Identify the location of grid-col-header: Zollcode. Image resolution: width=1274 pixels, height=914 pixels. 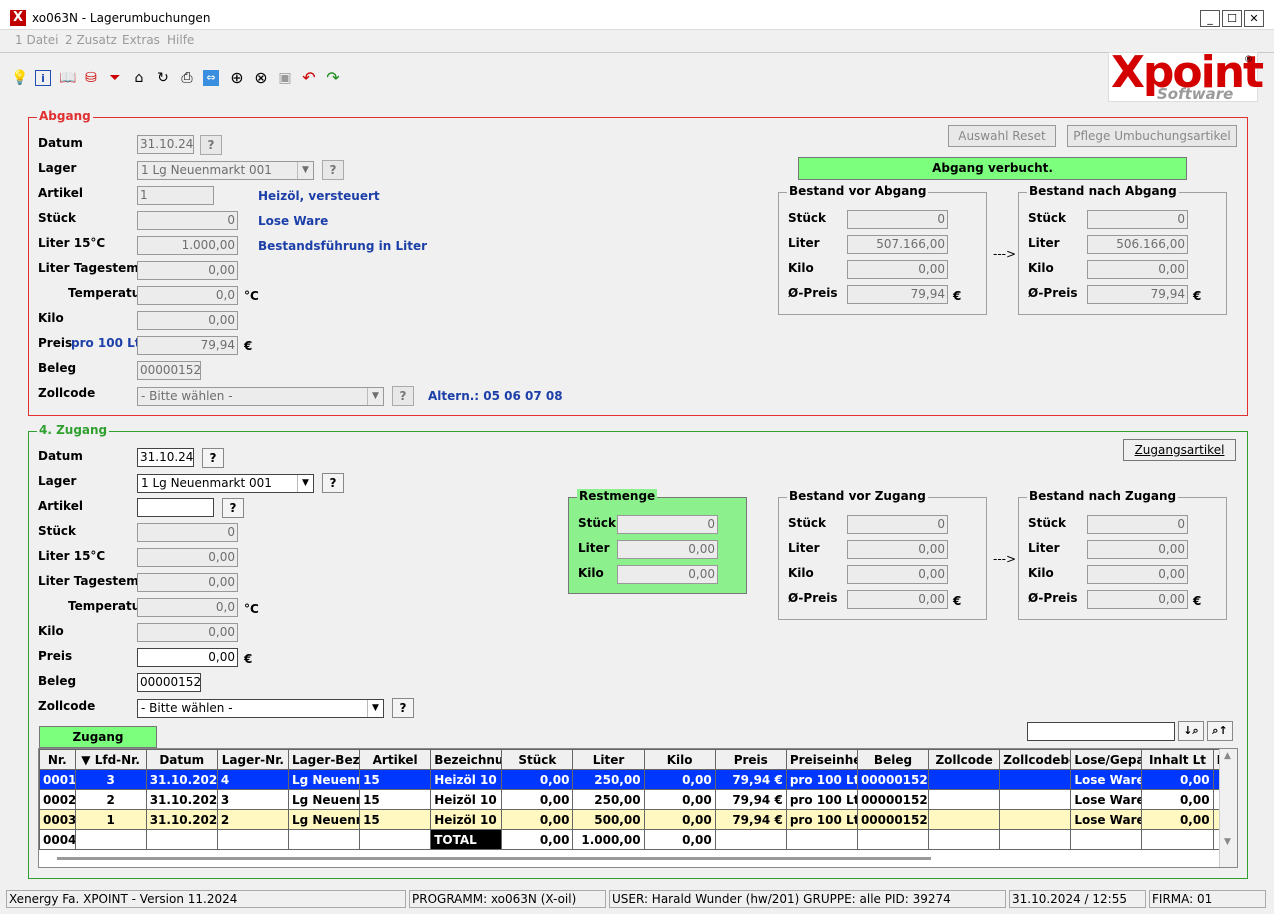
(964, 759).